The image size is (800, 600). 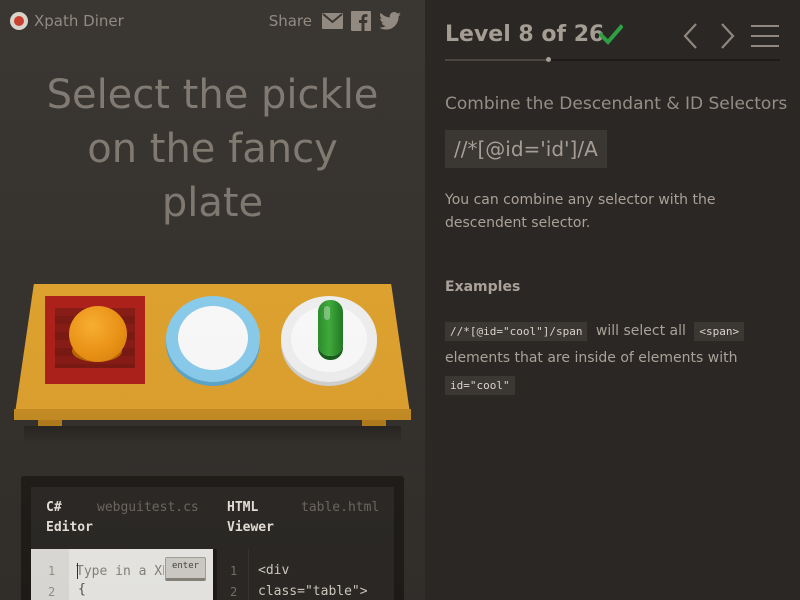 What do you see at coordinates (185, 569) in the screenshot?
I see `enter-button: enter` at bounding box center [185, 569].